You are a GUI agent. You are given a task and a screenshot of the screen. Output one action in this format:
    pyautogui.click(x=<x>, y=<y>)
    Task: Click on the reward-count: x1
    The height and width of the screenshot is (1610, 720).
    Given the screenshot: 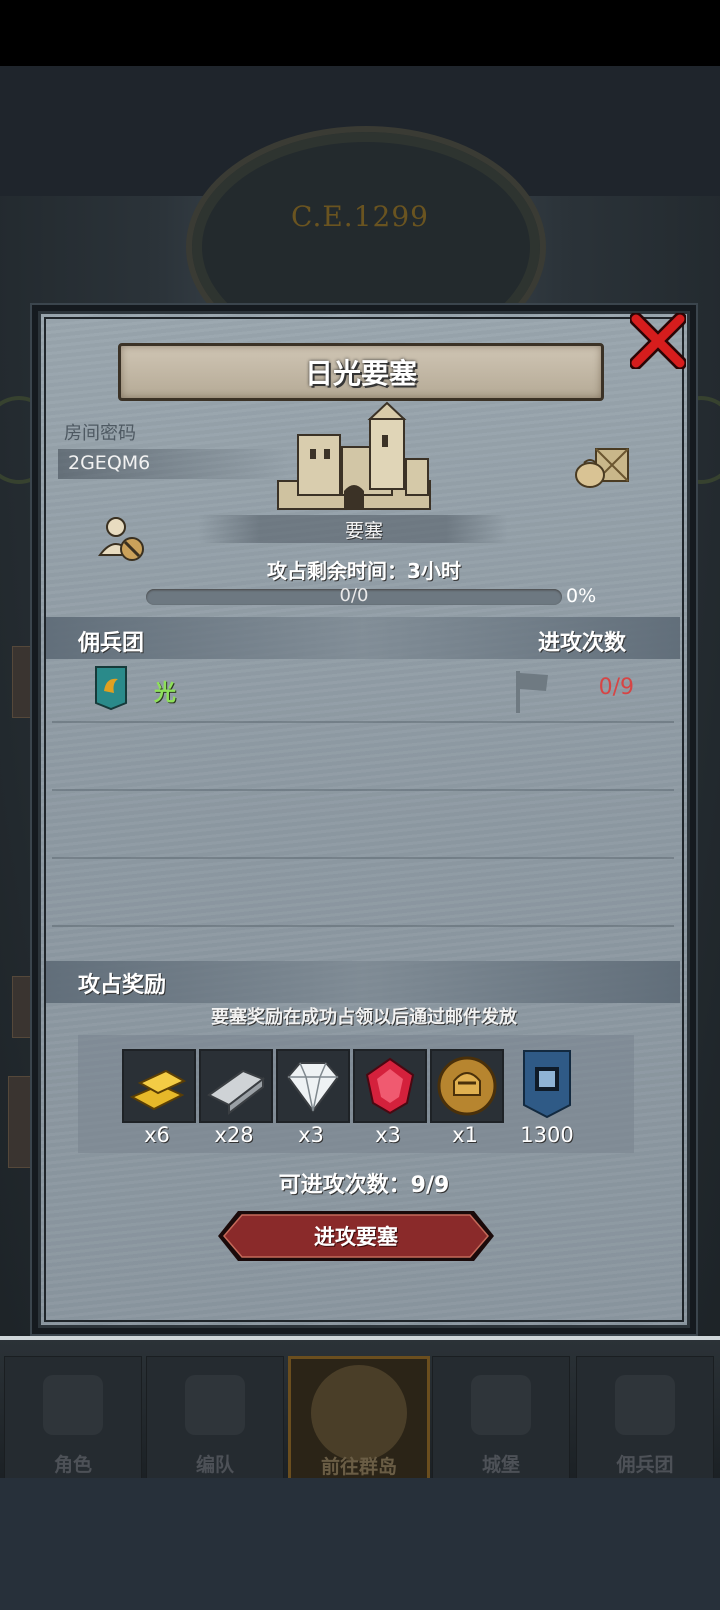 What is the action you would take?
    pyautogui.click(x=465, y=1135)
    